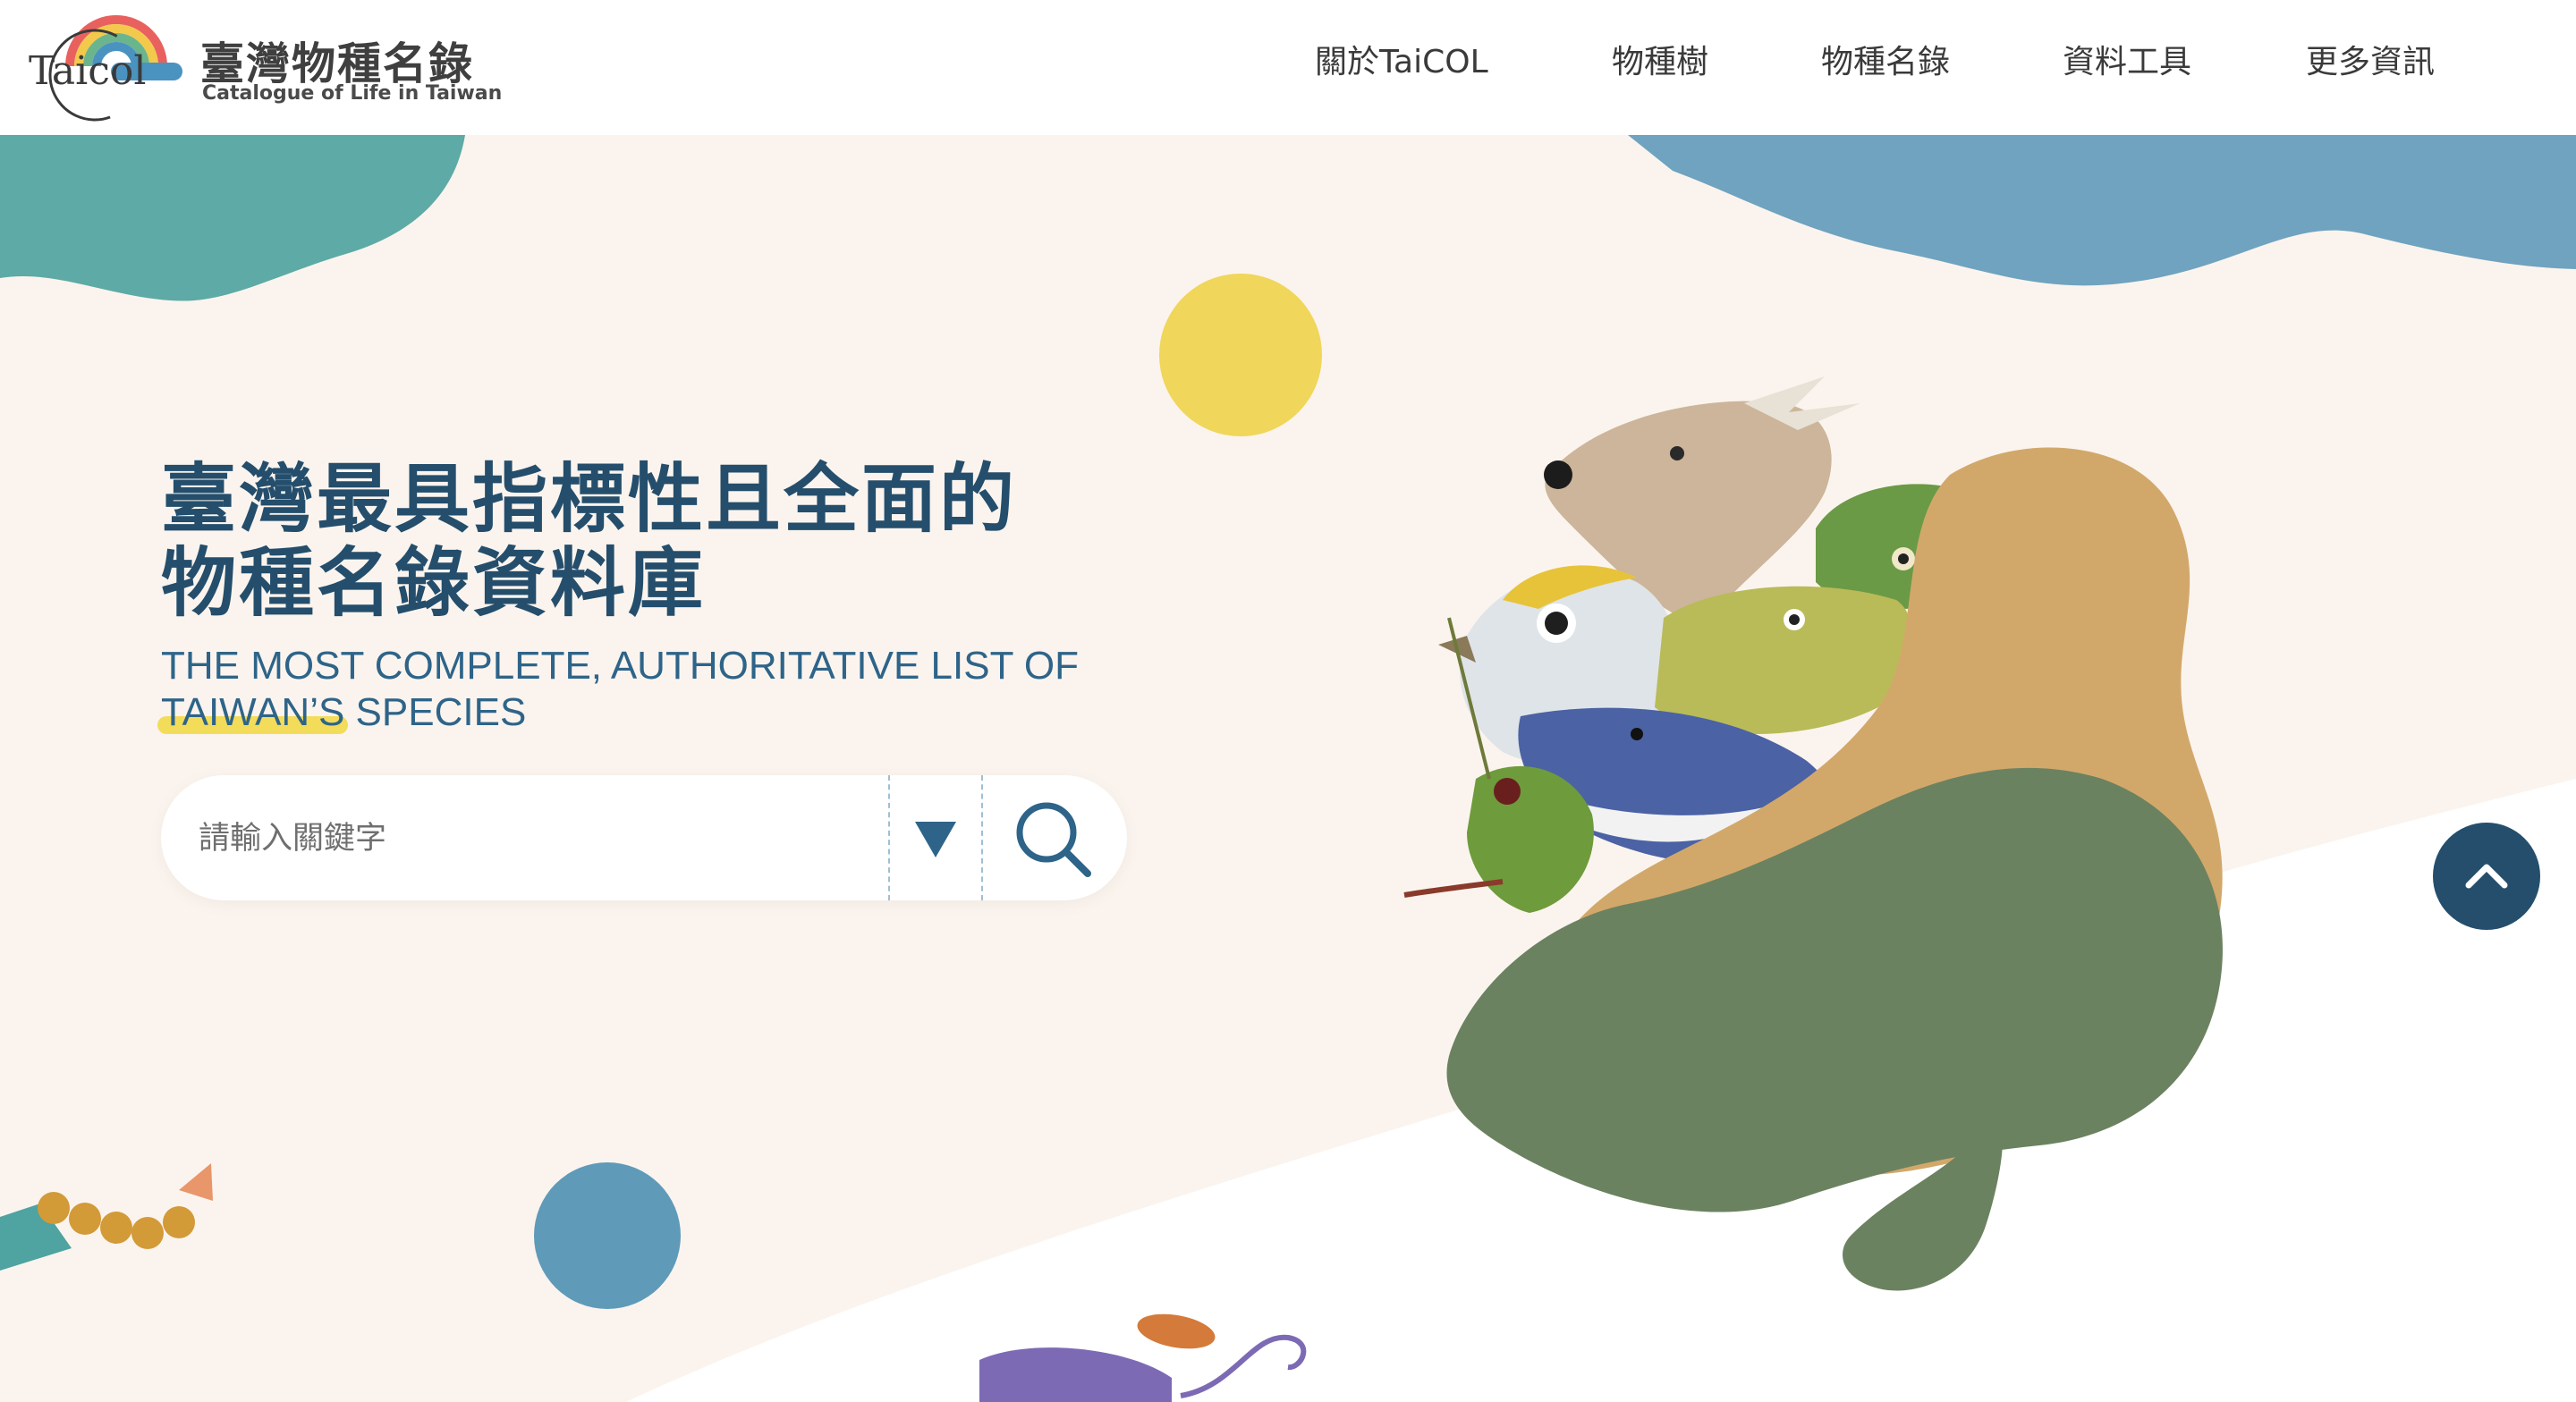  Describe the element at coordinates (1660, 63) in the screenshot. I see `nav-item-species-tree: 物種樹` at that location.